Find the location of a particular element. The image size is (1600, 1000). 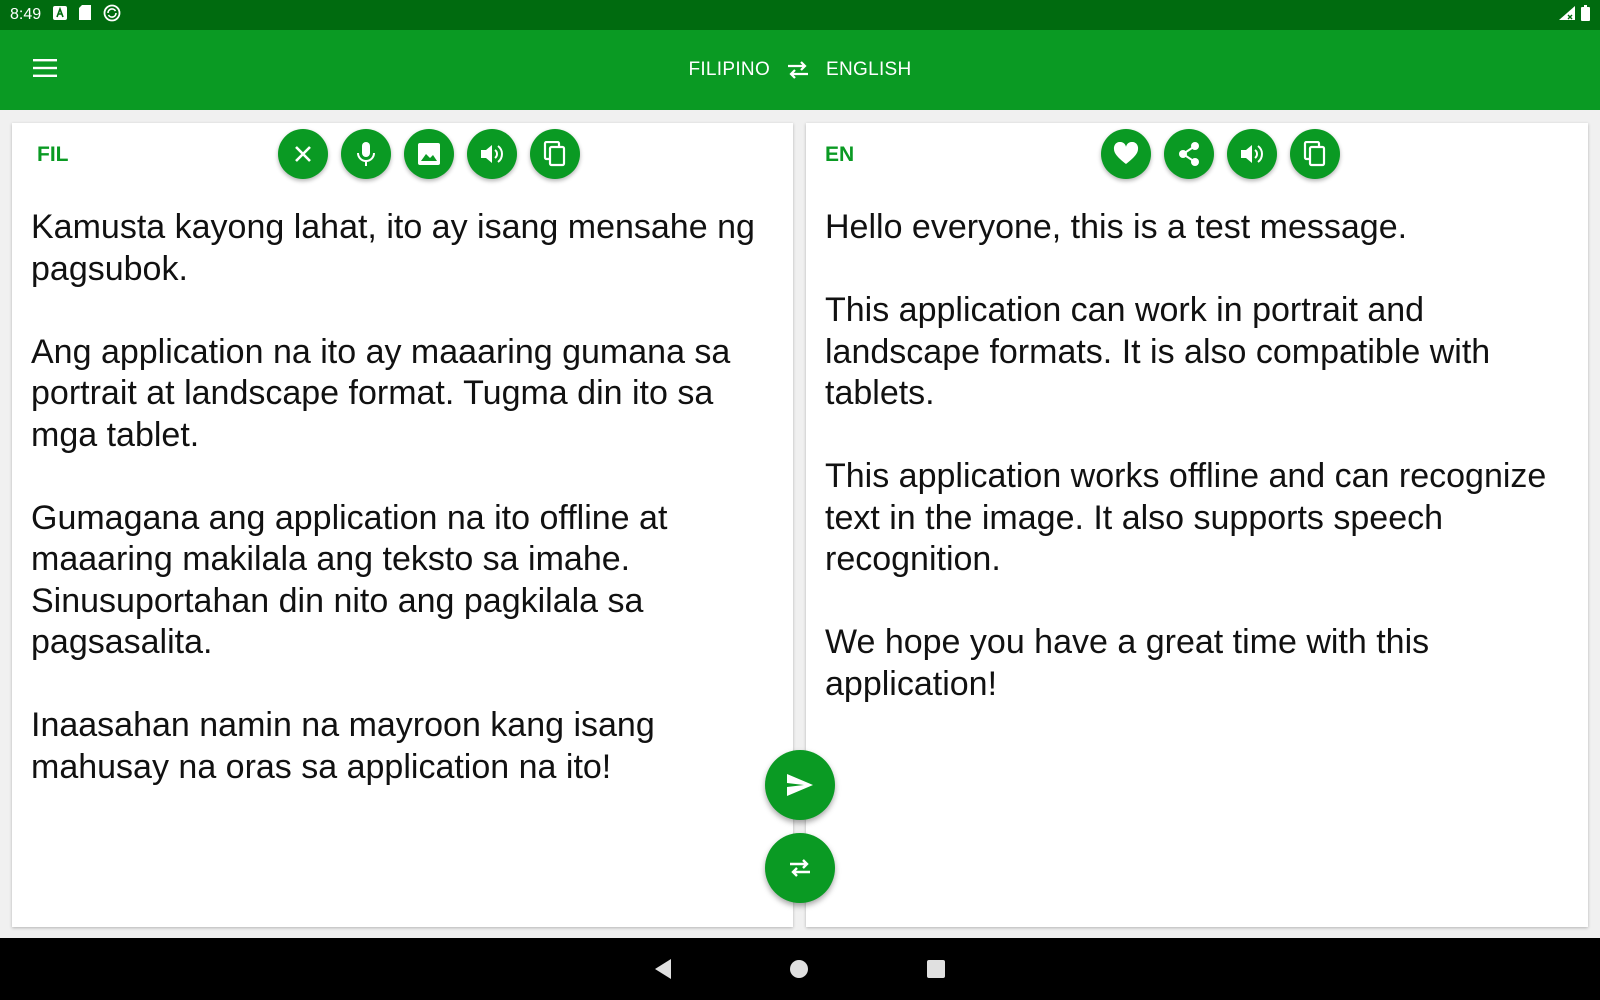

back-triangle-icon is located at coordinates (663, 969).